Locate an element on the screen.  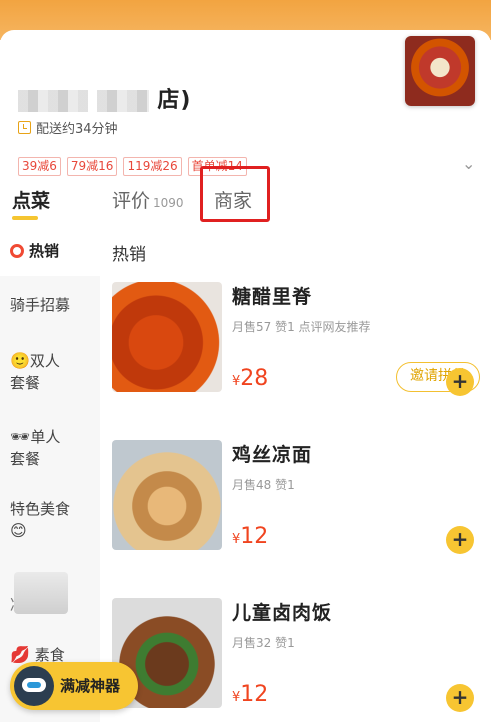
promo-tag: 79减16 is located at coordinates (92, 166).